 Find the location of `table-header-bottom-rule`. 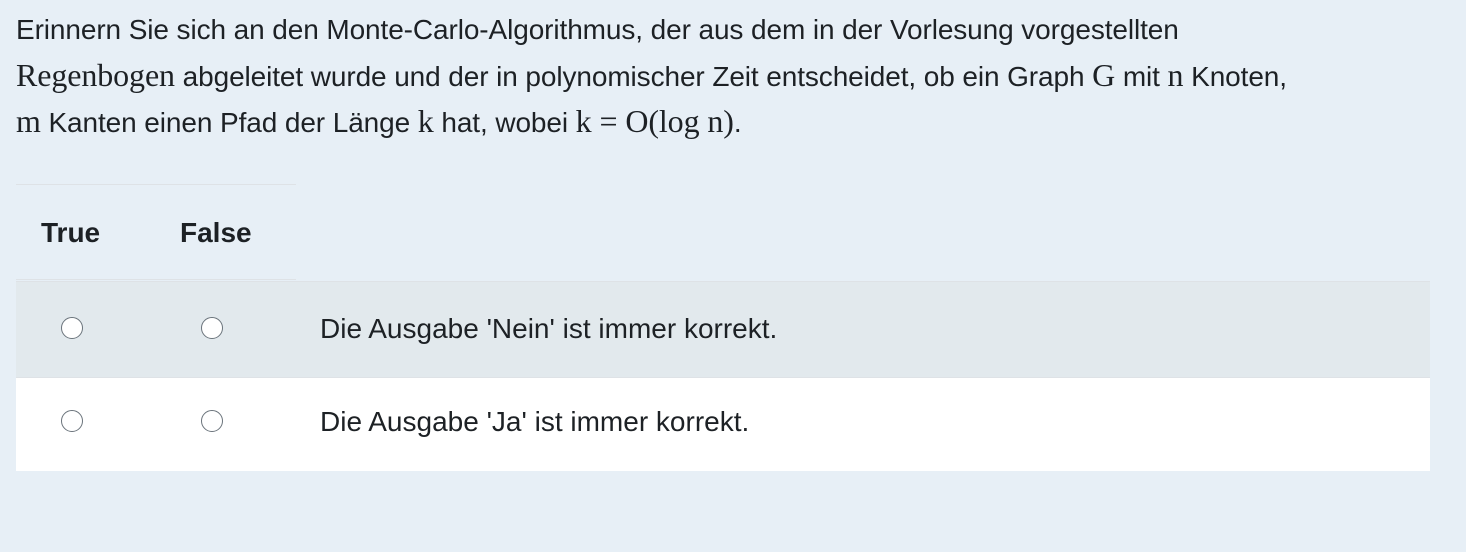

table-header-bottom-rule is located at coordinates (156, 279).